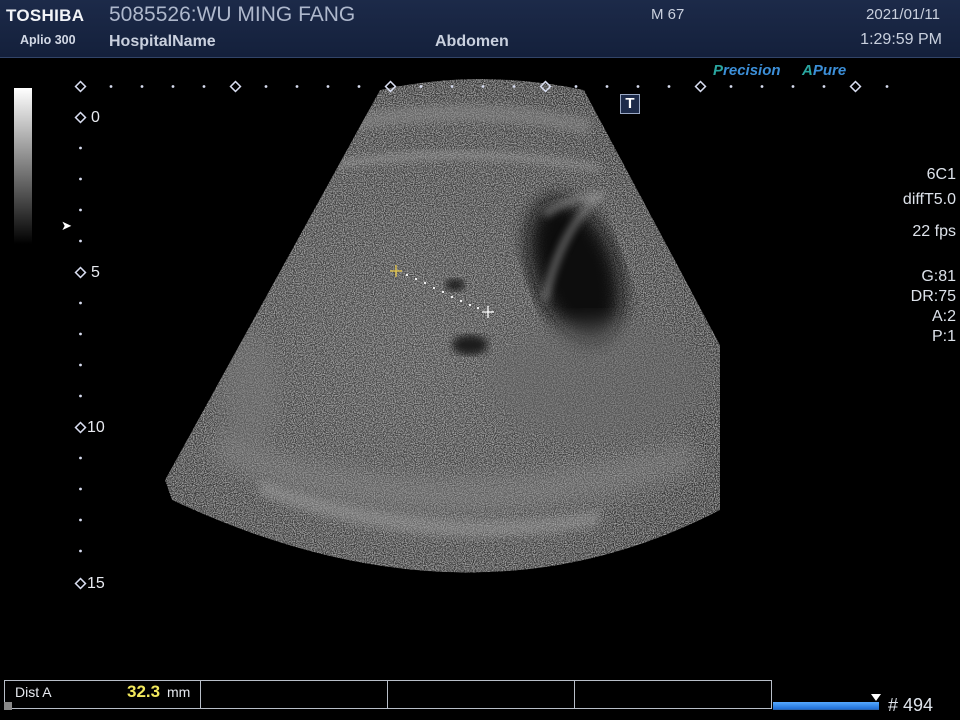 This screenshot has height=720, width=960. What do you see at coordinates (630, 104) in the screenshot?
I see `transducer-orientation-marker: T` at bounding box center [630, 104].